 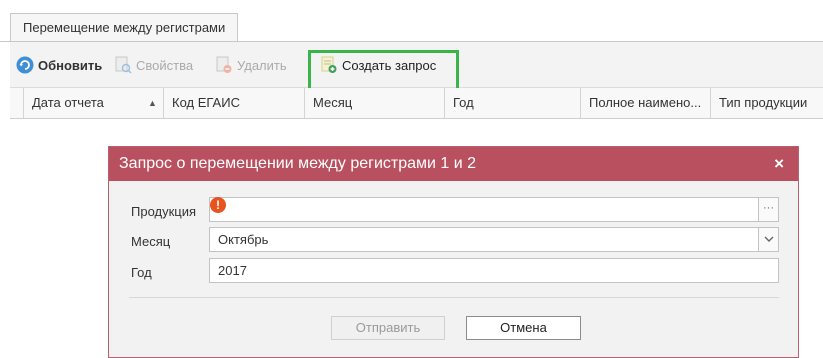 I want to click on col-month: Месяц, so click(x=375, y=103).